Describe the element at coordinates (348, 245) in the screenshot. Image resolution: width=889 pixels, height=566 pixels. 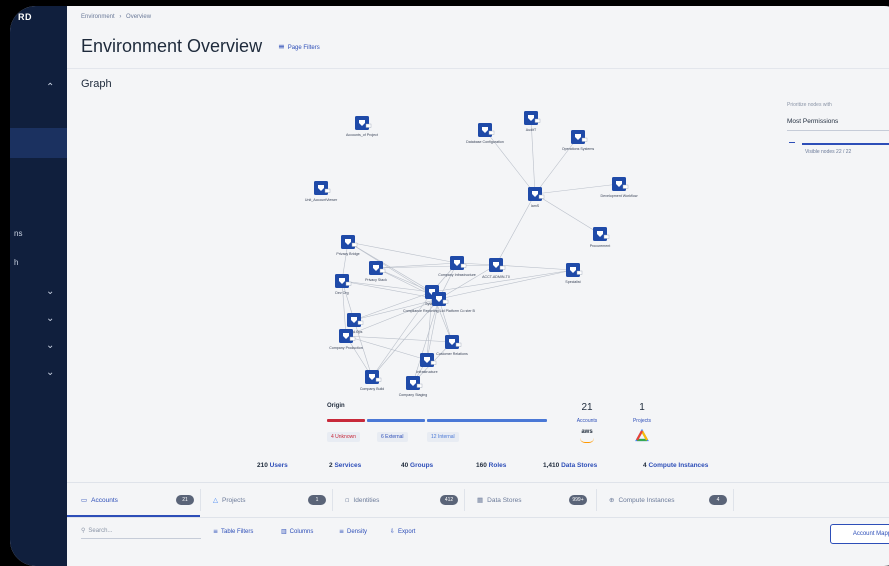
I see `graph-node: Privacy Bridge` at that location.